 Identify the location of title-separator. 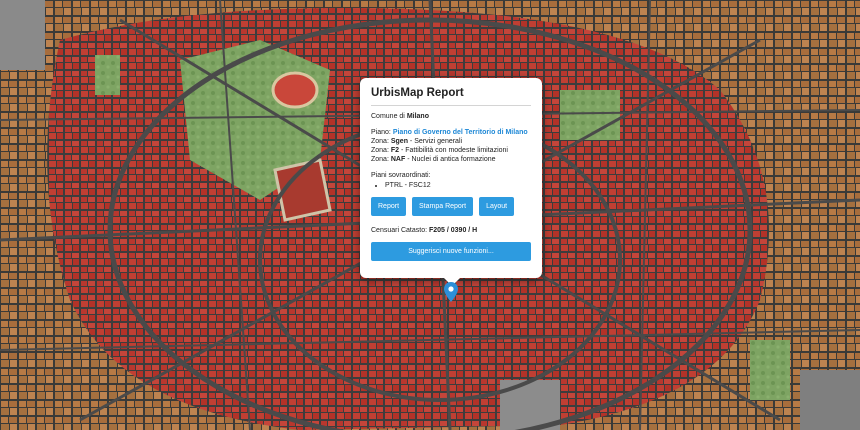
(451, 105).